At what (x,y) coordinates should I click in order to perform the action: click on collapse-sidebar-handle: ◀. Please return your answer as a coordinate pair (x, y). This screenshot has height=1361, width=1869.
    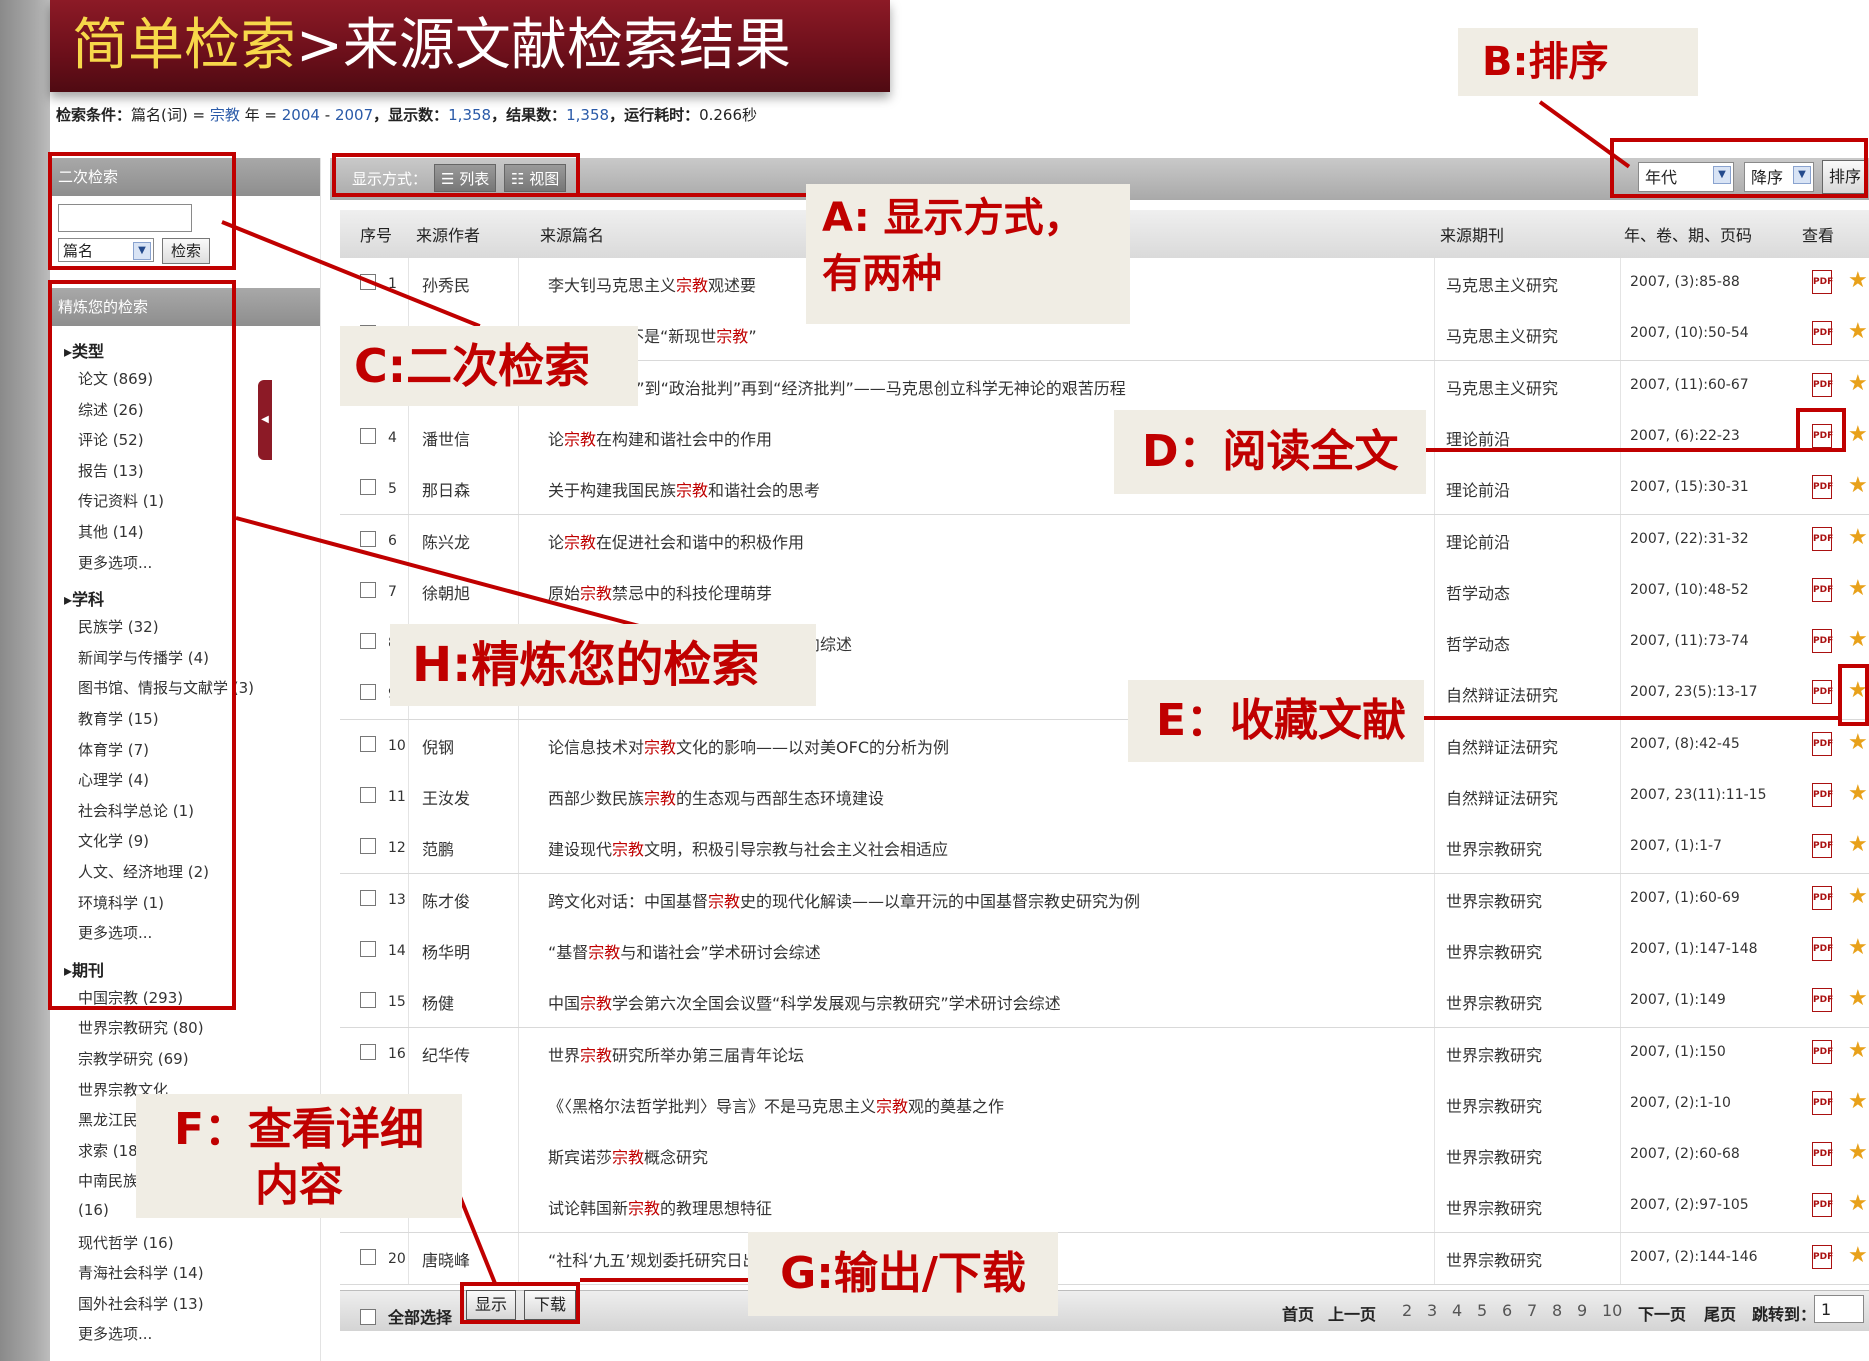
    Looking at the image, I should click on (265, 420).